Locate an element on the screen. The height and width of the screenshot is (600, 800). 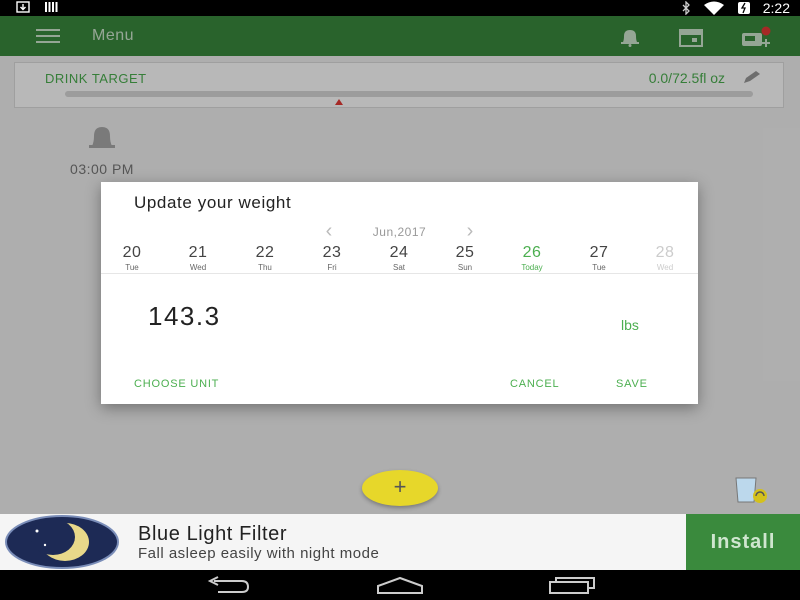
day-item: 23 Fri is located at coordinates (332, 258).